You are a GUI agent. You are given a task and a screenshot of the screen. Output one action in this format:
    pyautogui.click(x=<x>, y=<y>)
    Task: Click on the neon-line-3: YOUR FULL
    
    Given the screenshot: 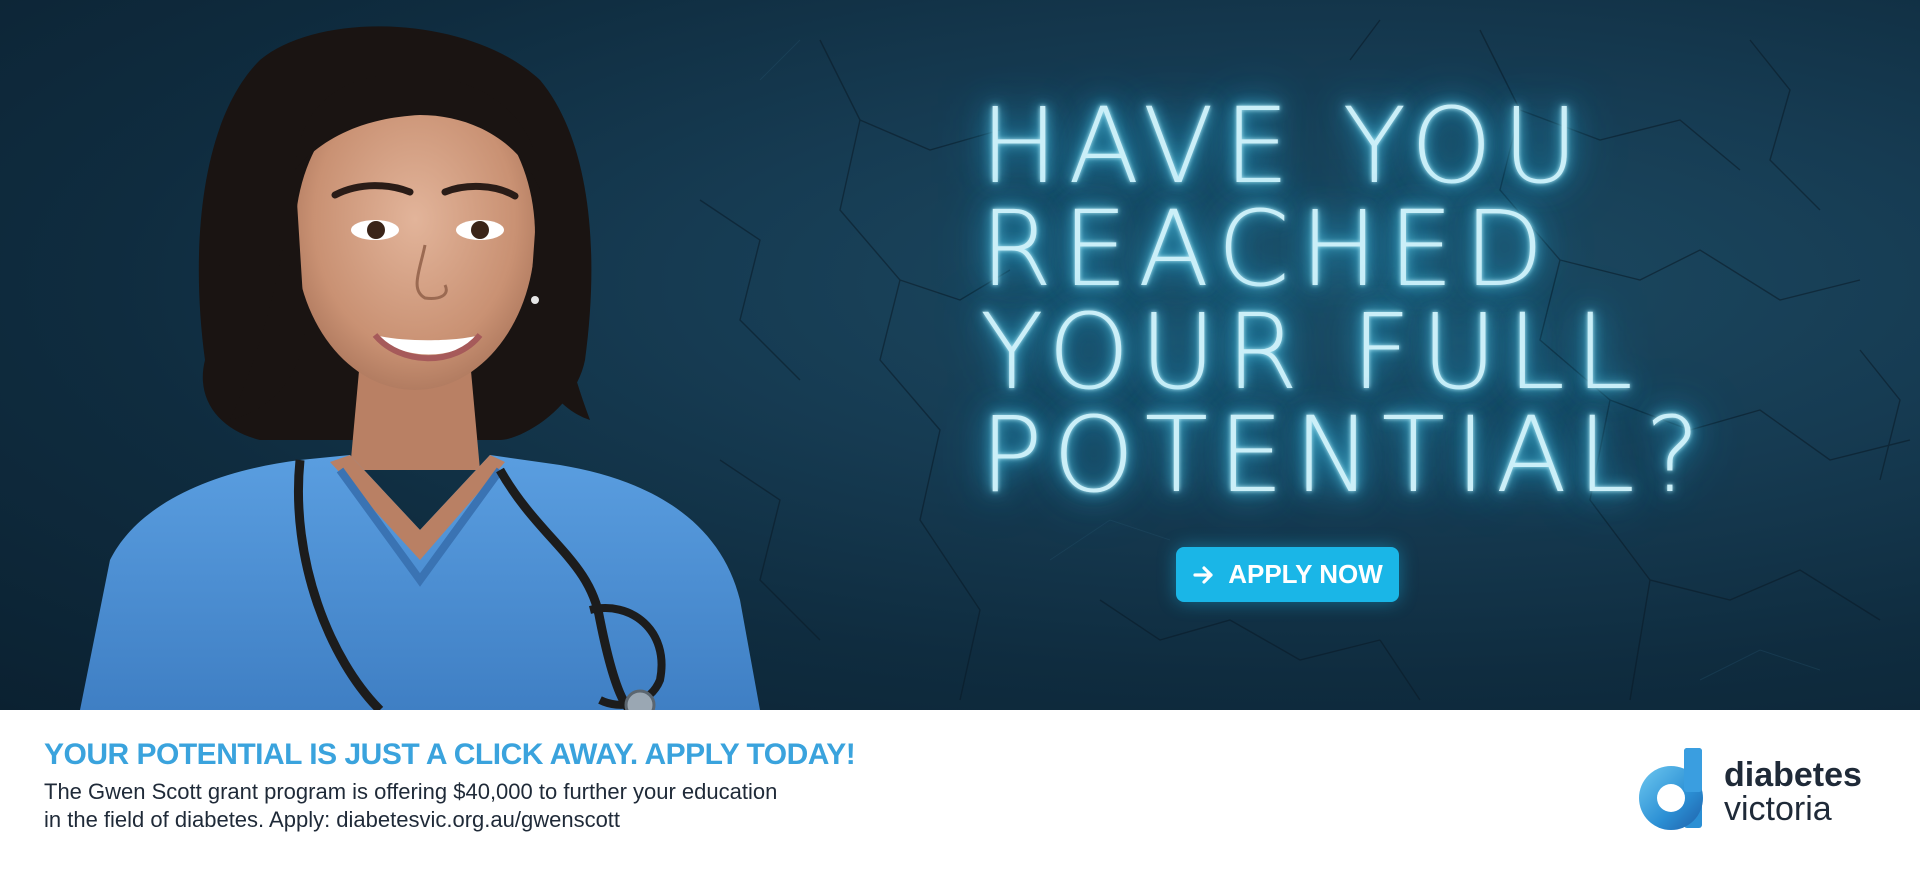 What is the action you would take?
    pyautogui.click(x=1311, y=352)
    